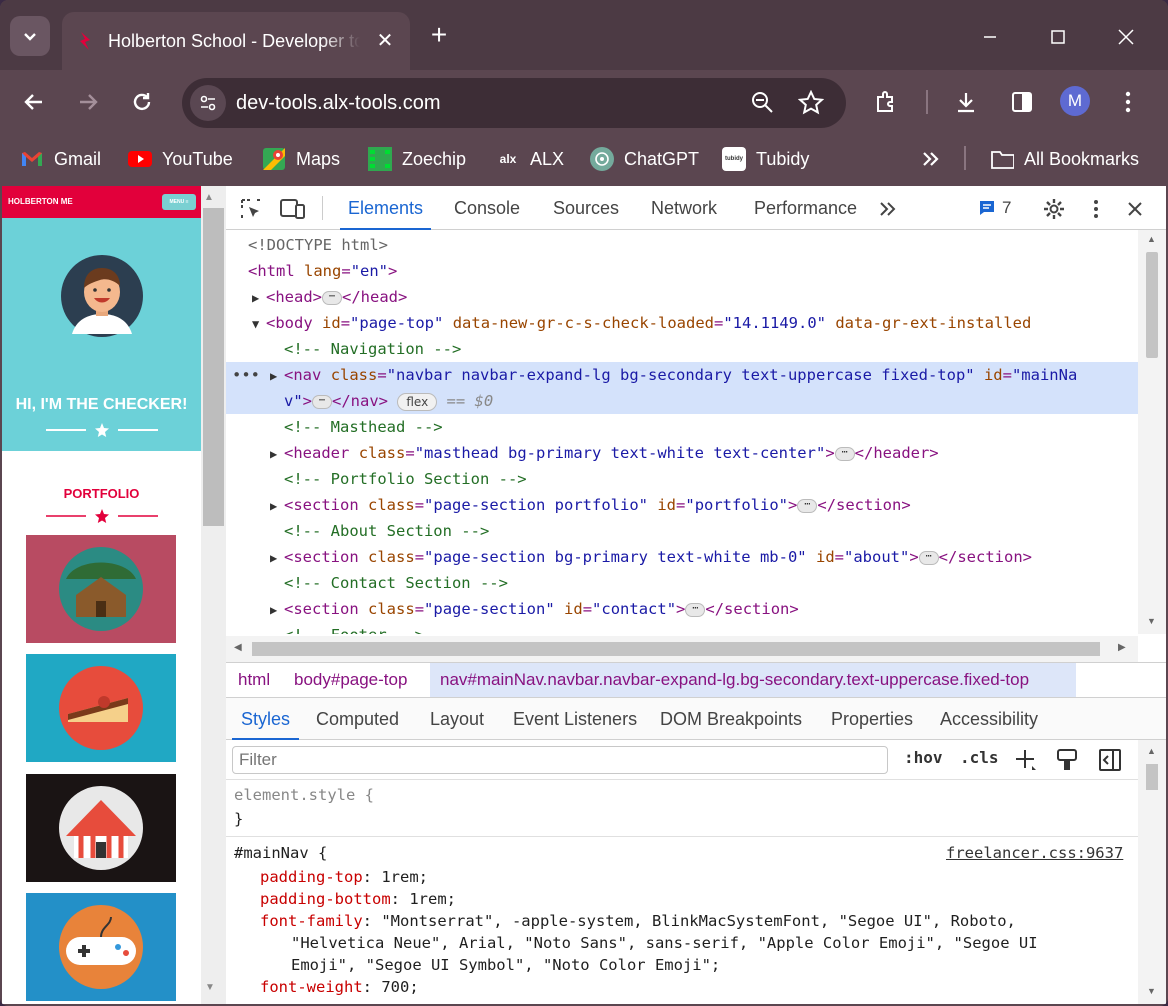 The width and height of the screenshot is (1168, 1006). I want to click on side-panel-button, so click(1022, 102).